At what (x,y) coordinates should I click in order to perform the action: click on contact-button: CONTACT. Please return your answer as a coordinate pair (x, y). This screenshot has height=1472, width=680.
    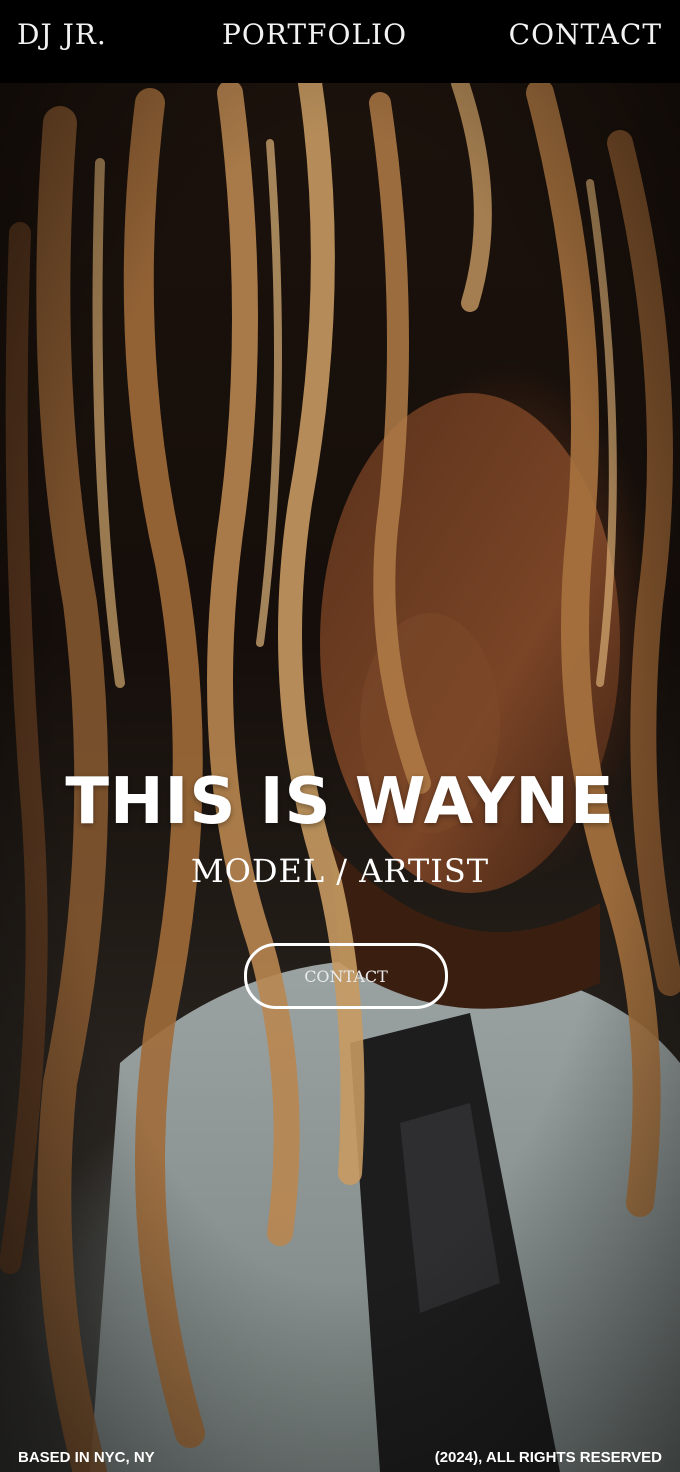
    Looking at the image, I should click on (346, 976).